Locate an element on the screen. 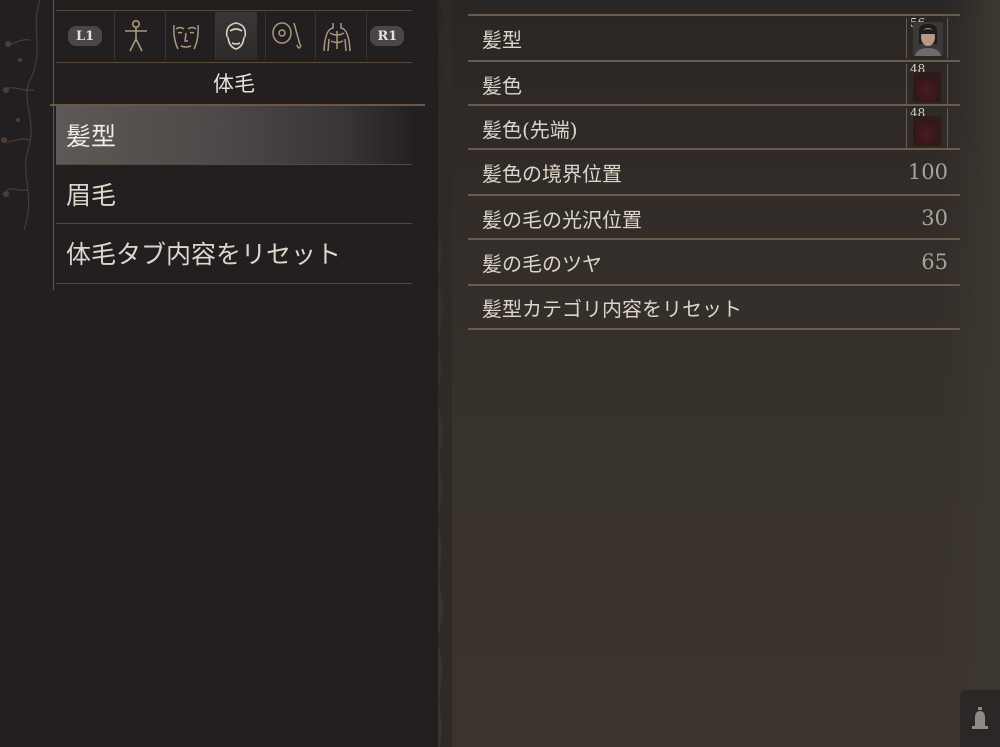  tab-face is located at coordinates (185, 36).